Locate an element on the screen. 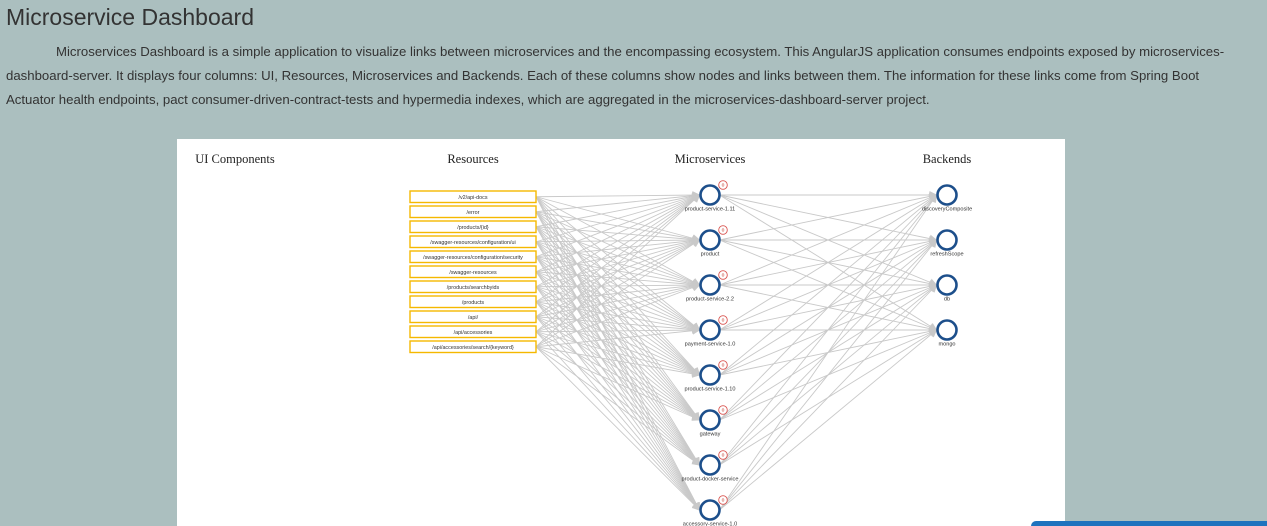  resource-label: /api/accessories/search/{keyword} is located at coordinates (473, 348).